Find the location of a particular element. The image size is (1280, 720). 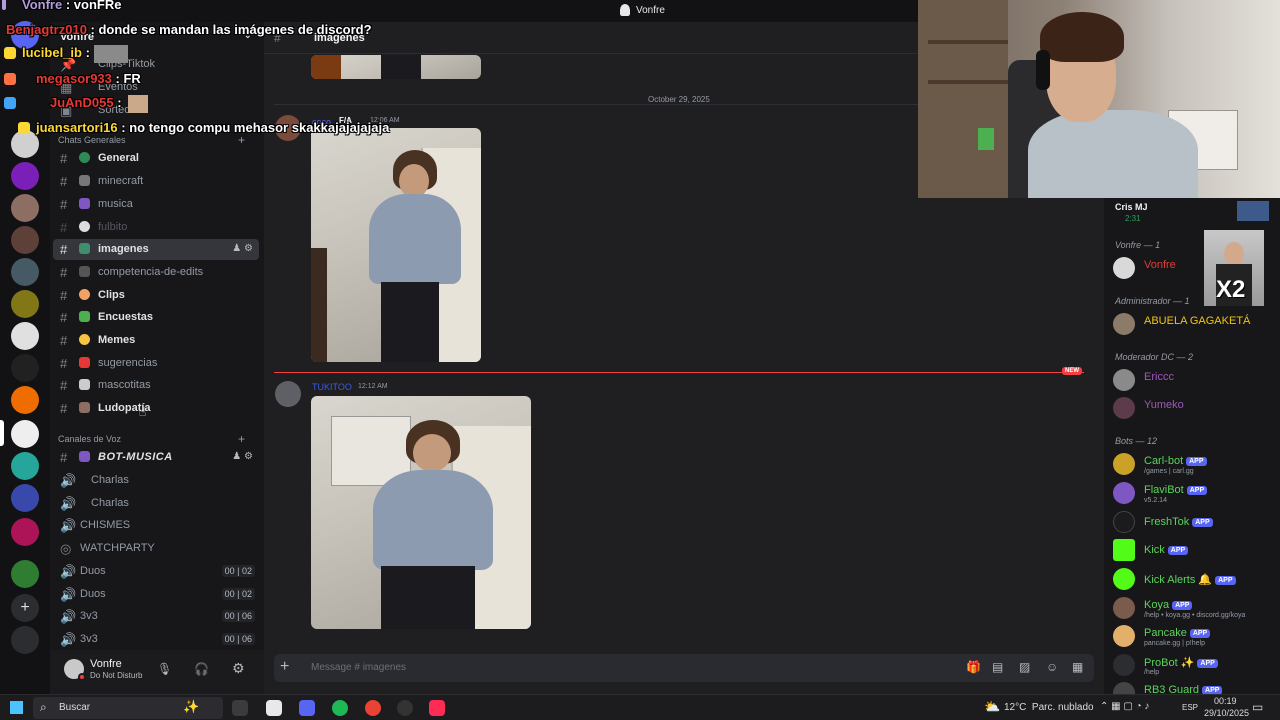

bot-member-item: Kick APP is located at coordinates (1193, 550).